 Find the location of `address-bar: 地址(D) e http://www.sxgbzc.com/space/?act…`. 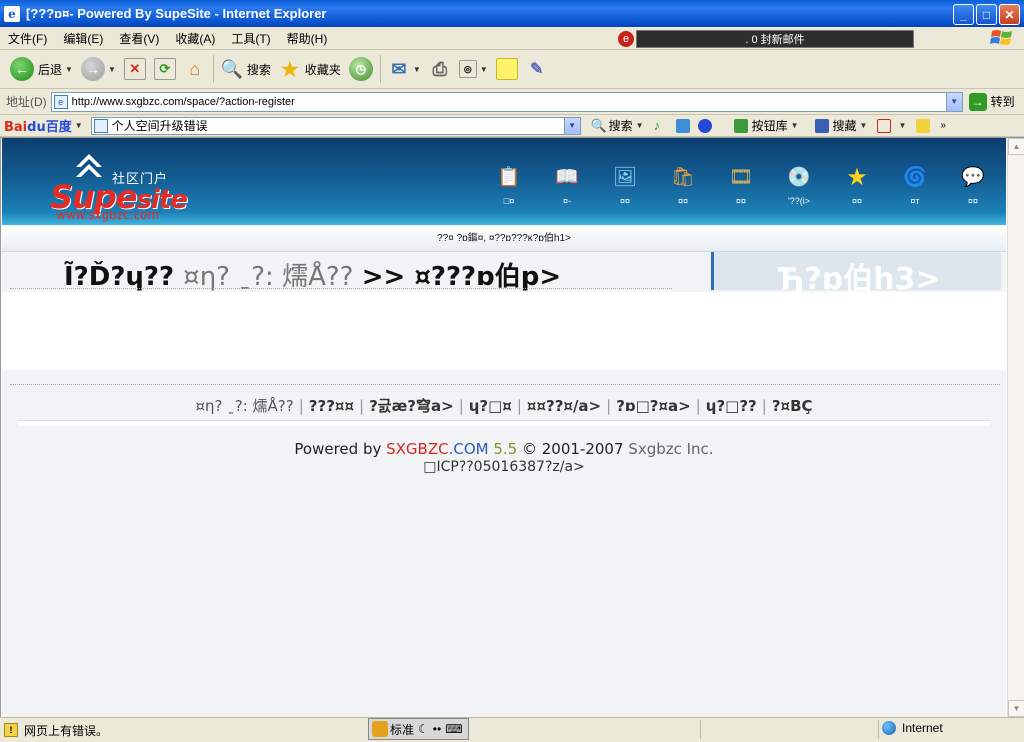

address-bar: 地址(D) e http://www.sxgbzc.com/space/?act… is located at coordinates (512, 102).